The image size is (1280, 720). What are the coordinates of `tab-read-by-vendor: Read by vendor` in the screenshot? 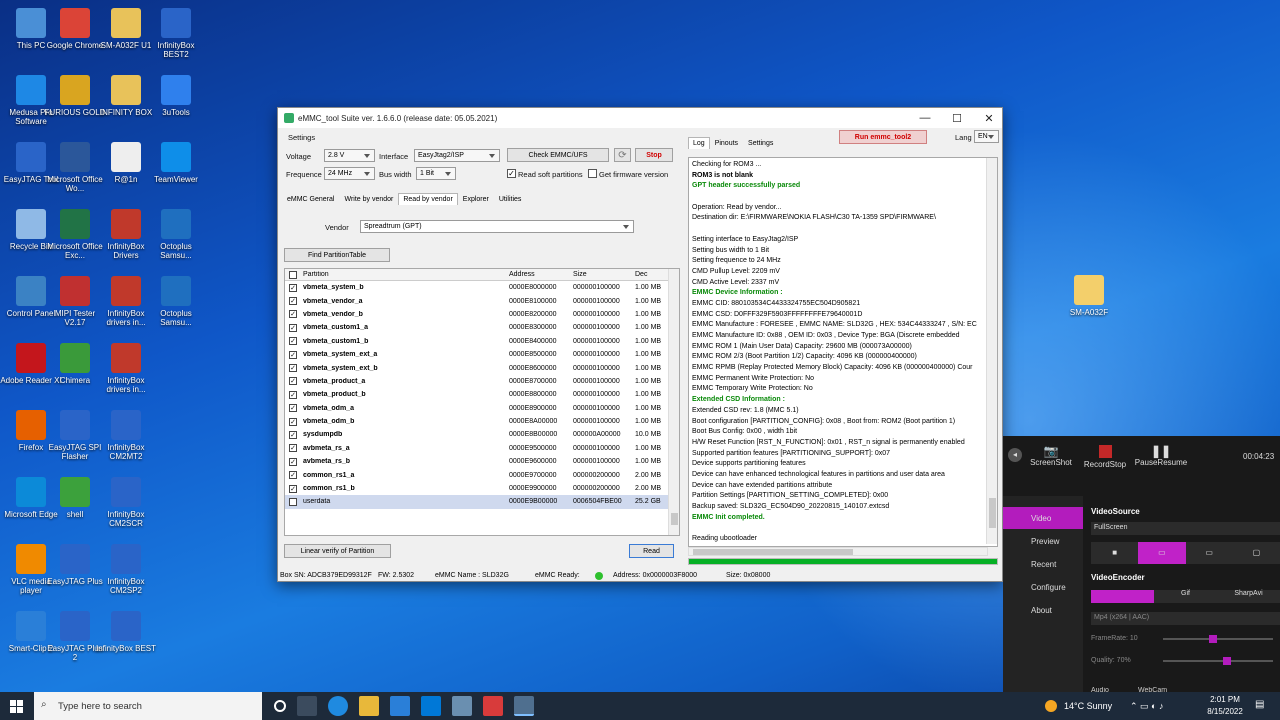 It's located at (428, 199).